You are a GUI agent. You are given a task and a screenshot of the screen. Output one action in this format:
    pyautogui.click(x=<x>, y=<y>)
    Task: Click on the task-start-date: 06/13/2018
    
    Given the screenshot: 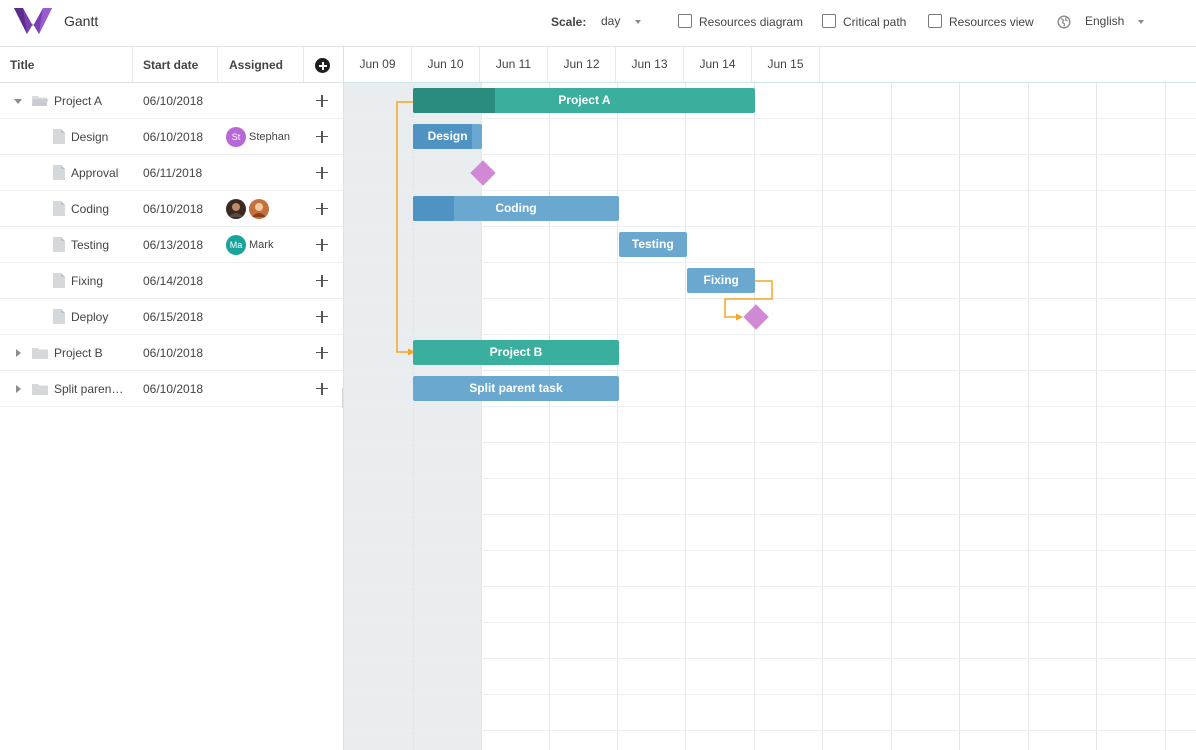 What is the action you would take?
    pyautogui.click(x=173, y=245)
    